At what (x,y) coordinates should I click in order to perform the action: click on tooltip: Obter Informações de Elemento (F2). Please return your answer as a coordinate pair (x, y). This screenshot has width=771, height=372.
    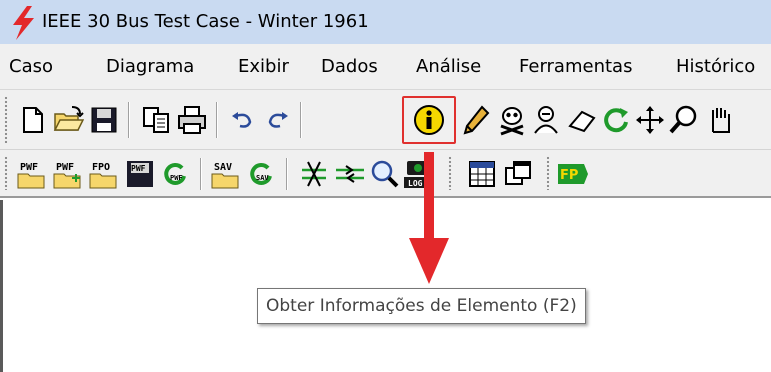
    Looking at the image, I should click on (421, 306).